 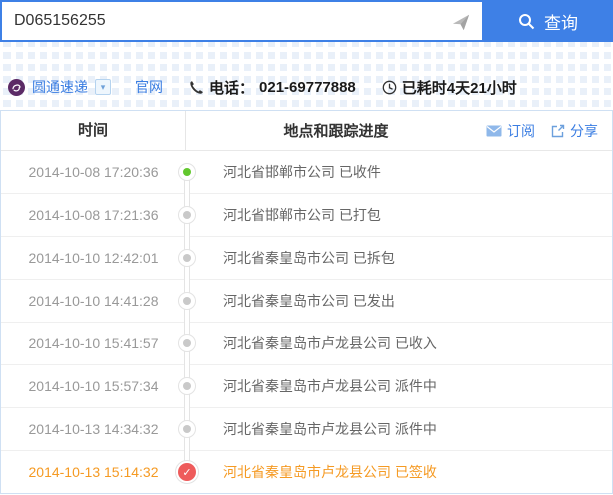 I want to click on phone-icon, so click(x=196, y=87).